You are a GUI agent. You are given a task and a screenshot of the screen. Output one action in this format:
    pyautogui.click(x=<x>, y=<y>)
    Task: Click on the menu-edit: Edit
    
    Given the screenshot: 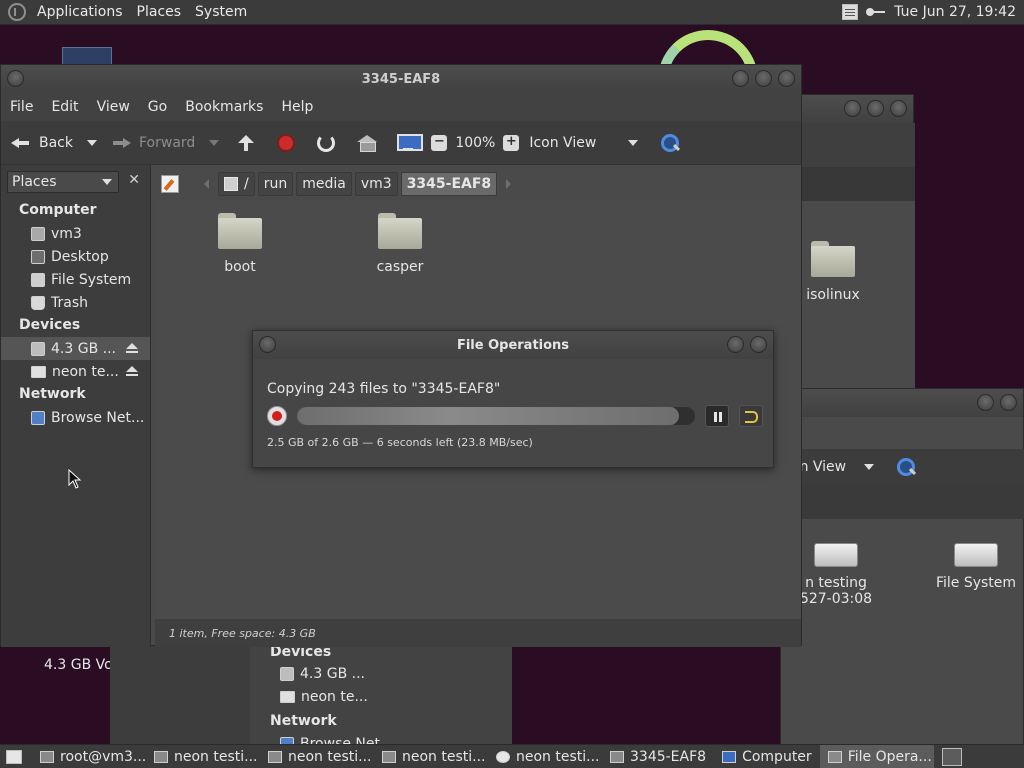 What is the action you would take?
    pyautogui.click(x=64, y=107)
    